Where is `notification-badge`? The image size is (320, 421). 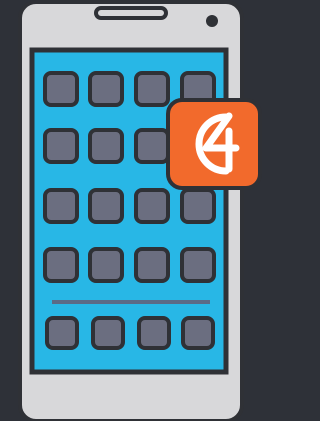 notification-badge is located at coordinates (214, 144).